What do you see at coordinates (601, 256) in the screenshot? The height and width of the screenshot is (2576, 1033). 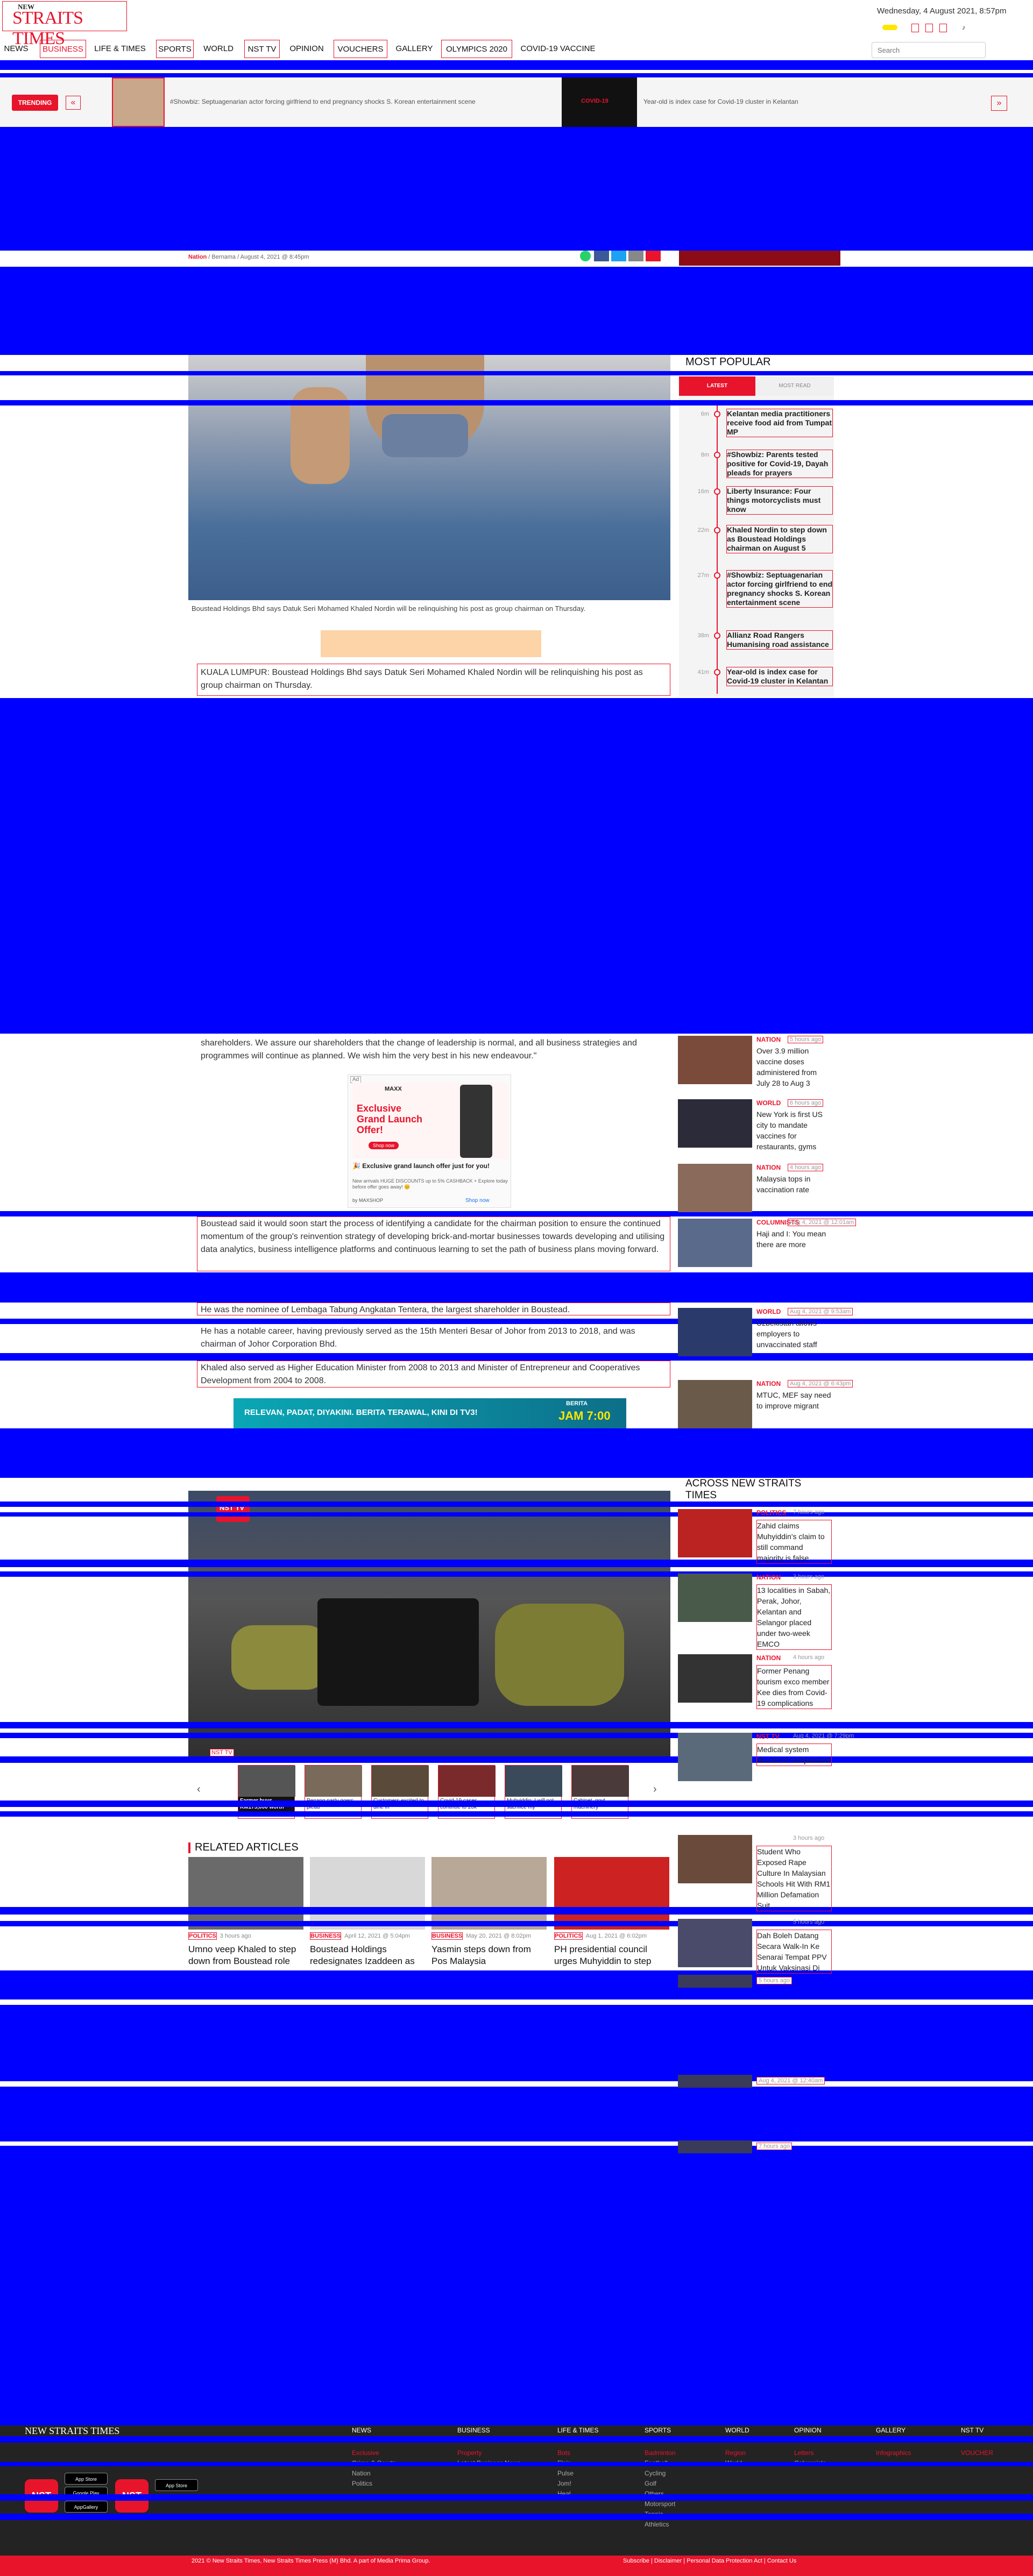 I see `facebook-share-icon` at bounding box center [601, 256].